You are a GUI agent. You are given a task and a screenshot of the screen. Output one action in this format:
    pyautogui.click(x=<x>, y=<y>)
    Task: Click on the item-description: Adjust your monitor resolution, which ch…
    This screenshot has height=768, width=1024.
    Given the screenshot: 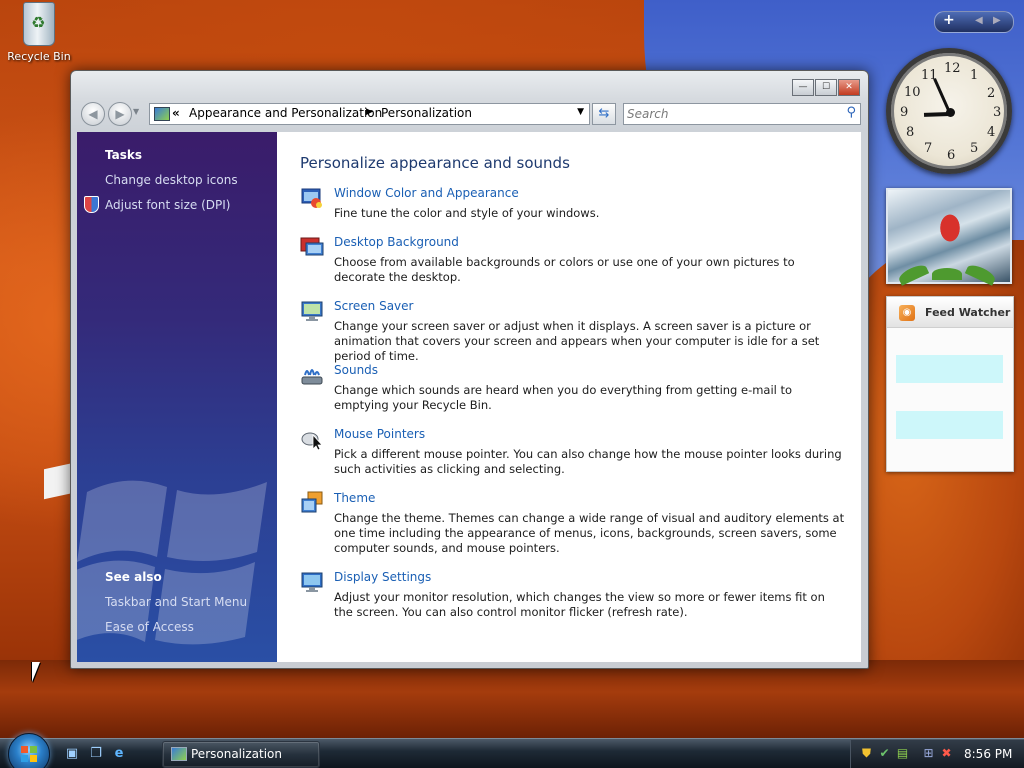 What is the action you would take?
    pyautogui.click(x=579, y=604)
    